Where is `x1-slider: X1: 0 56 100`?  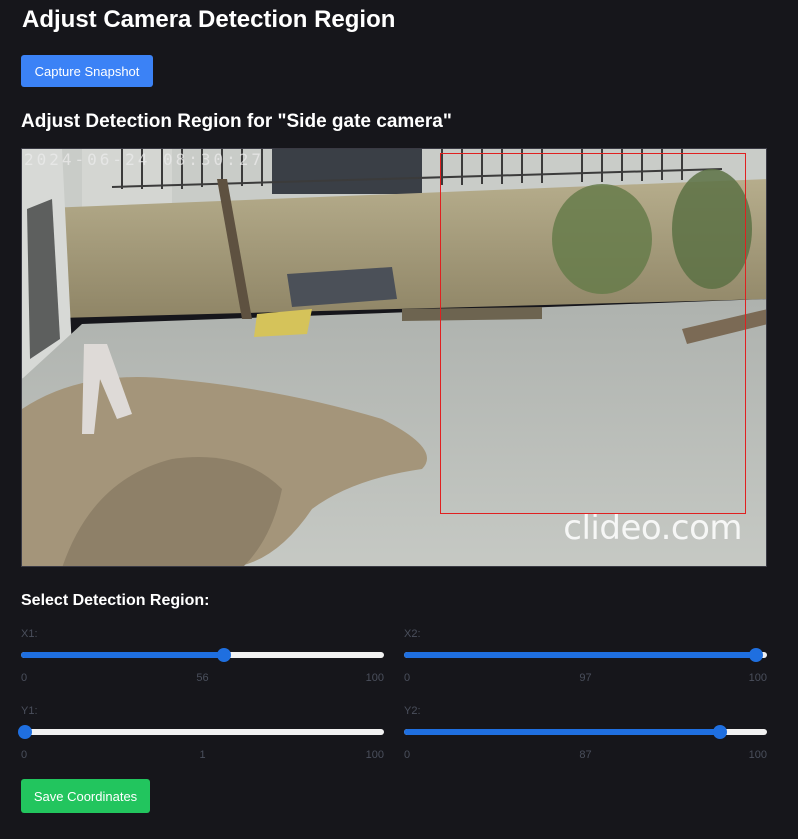
x1-slider: X1: 0 56 100 is located at coordinates (202, 658).